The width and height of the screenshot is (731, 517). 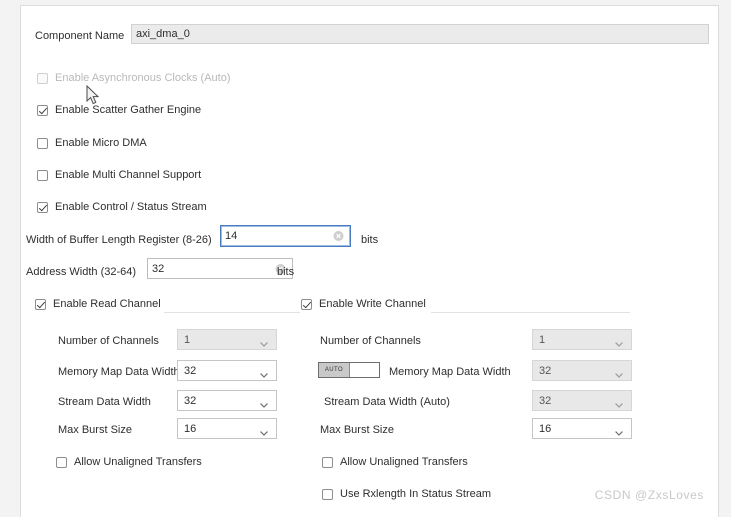 What do you see at coordinates (420, 34) in the screenshot?
I see `component-name-input: axi_dma_0` at bounding box center [420, 34].